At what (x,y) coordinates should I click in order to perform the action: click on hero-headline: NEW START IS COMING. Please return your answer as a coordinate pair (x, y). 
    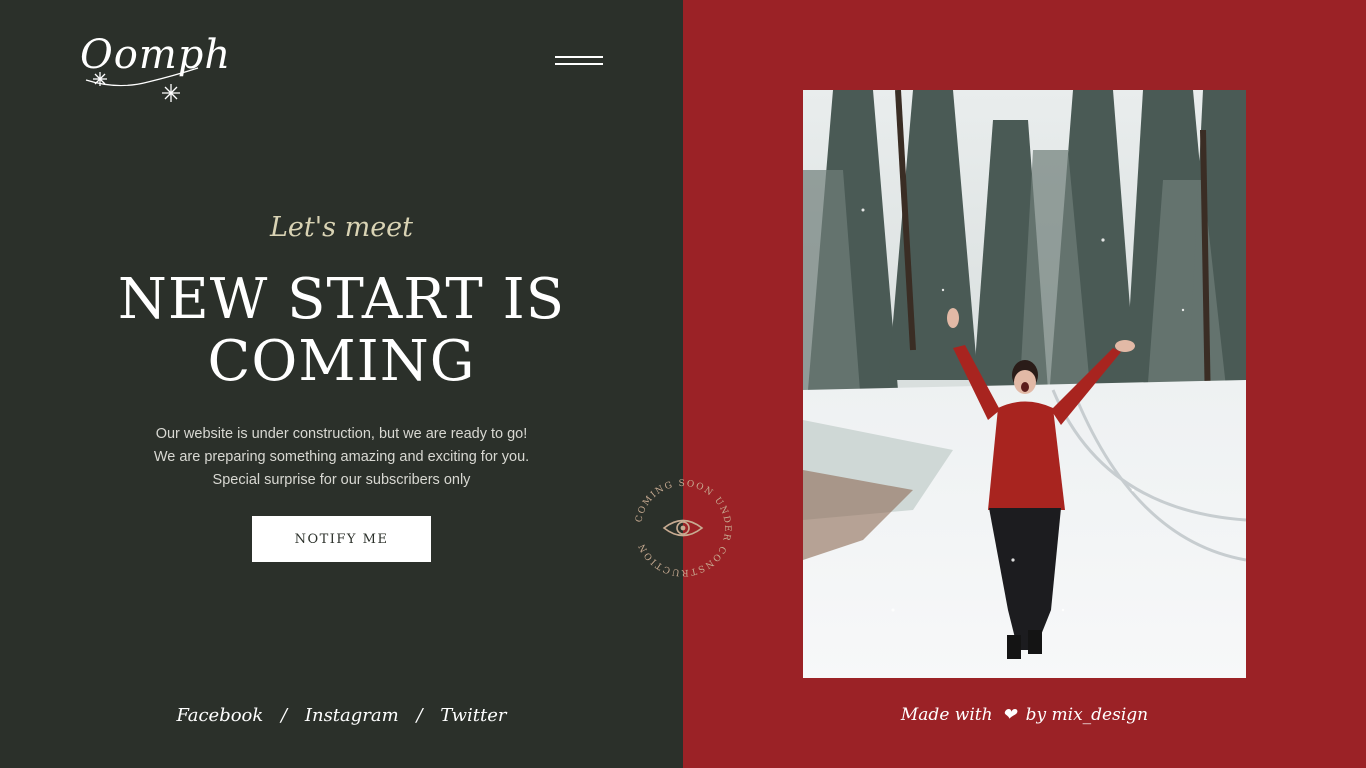
    Looking at the image, I should click on (341, 331).